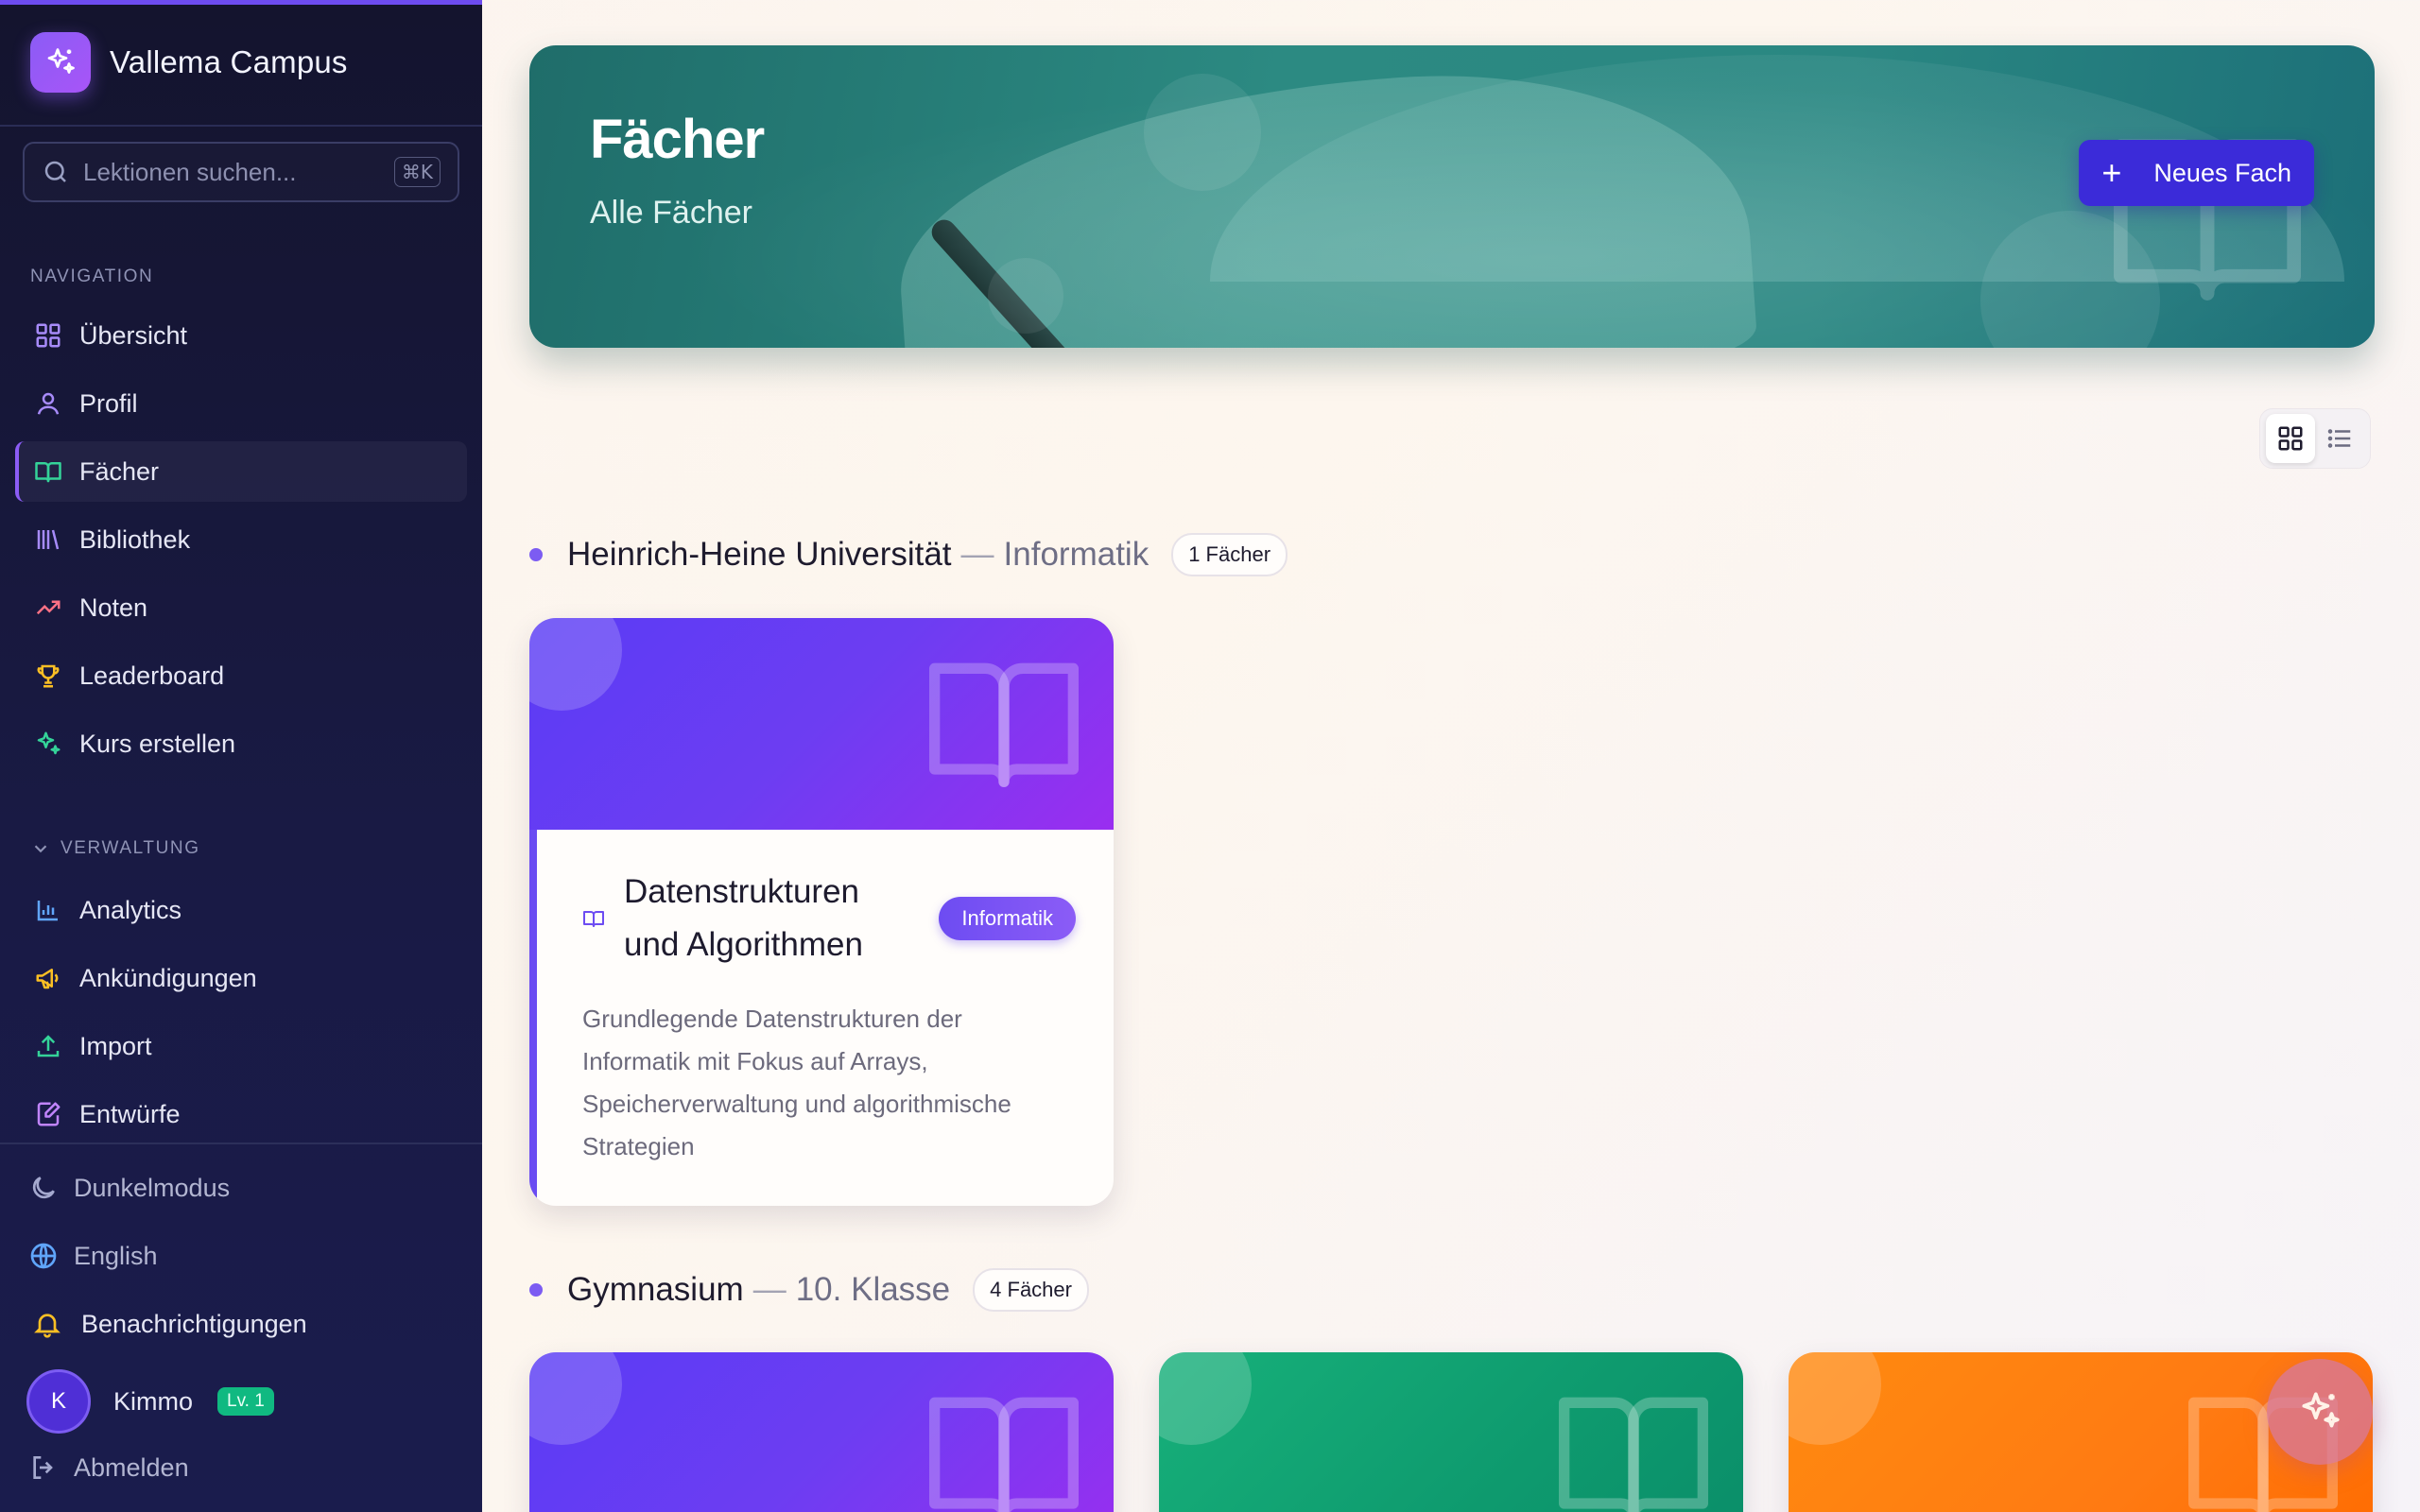 Image resolution: width=2420 pixels, height=1512 pixels. I want to click on admin-section-toggle: VERWALTUNG, so click(115, 848).